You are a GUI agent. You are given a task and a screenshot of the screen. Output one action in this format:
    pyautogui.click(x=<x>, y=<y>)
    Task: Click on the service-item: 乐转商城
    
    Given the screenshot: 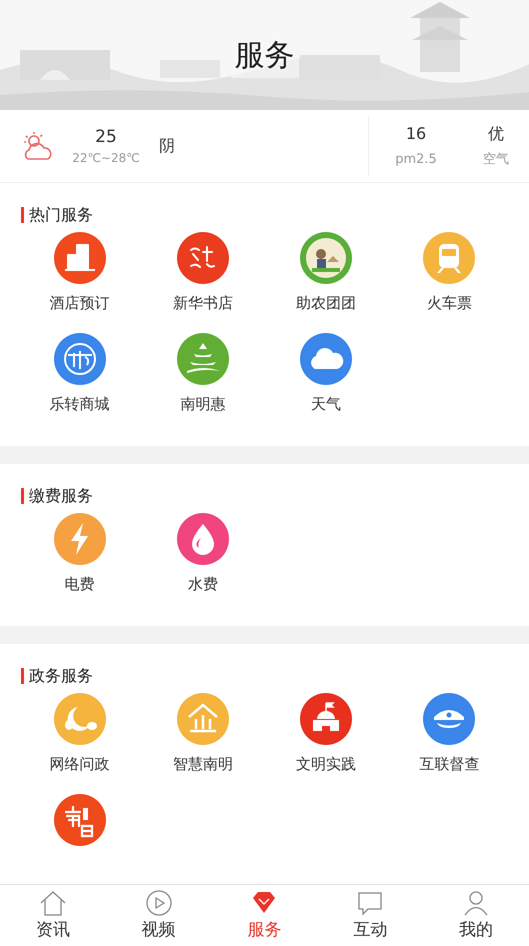 What is the action you would take?
    pyautogui.click(x=80, y=381)
    